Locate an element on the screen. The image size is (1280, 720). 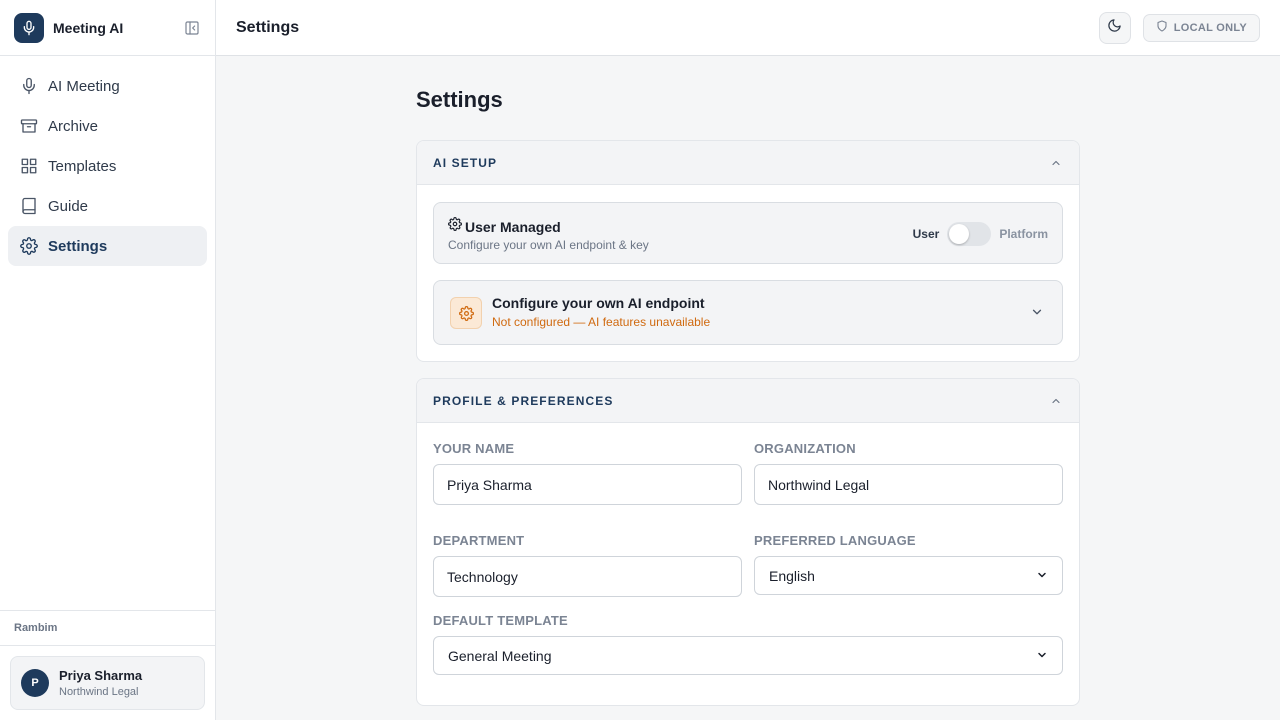
toggle-label-user: User is located at coordinates (926, 234).